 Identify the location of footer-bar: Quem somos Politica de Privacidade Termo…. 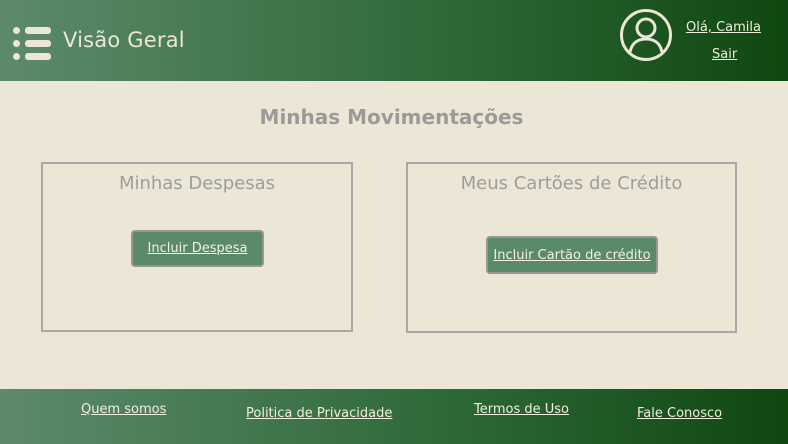
(394, 416).